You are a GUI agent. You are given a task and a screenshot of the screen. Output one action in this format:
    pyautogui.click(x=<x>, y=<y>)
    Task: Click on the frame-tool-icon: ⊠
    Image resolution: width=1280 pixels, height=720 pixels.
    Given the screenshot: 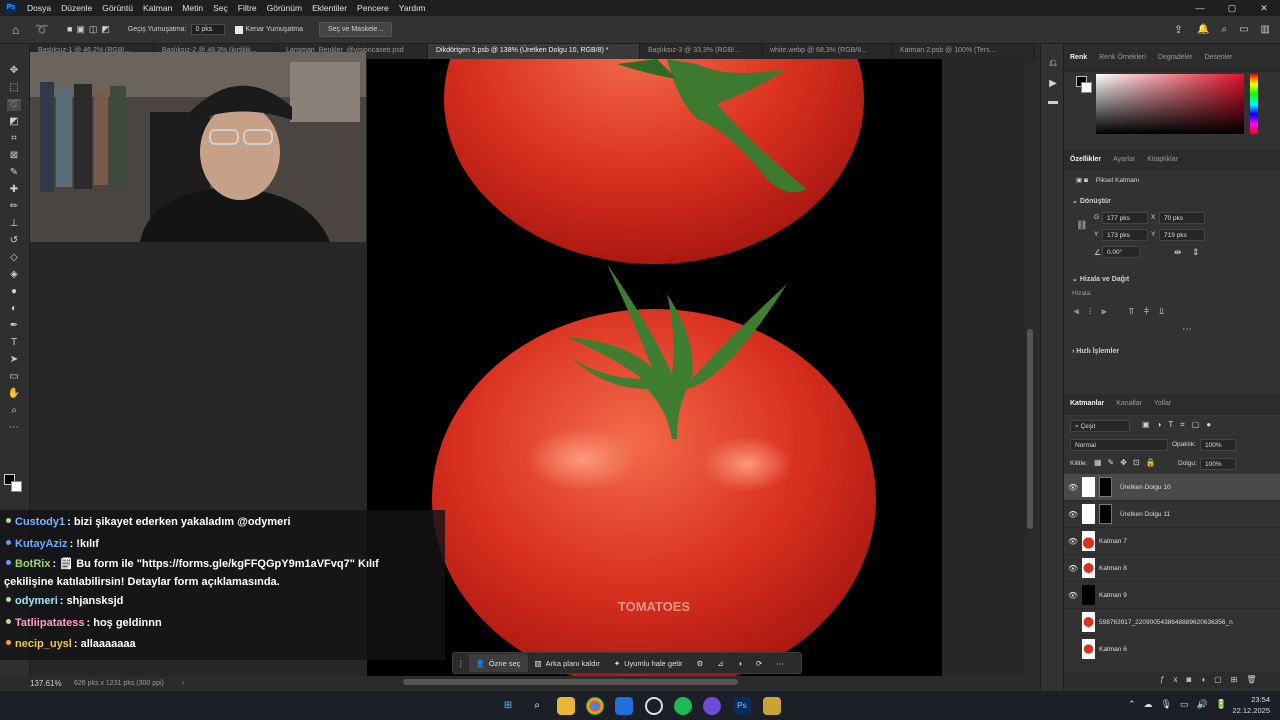 What is the action you would take?
    pyautogui.click(x=14, y=156)
    